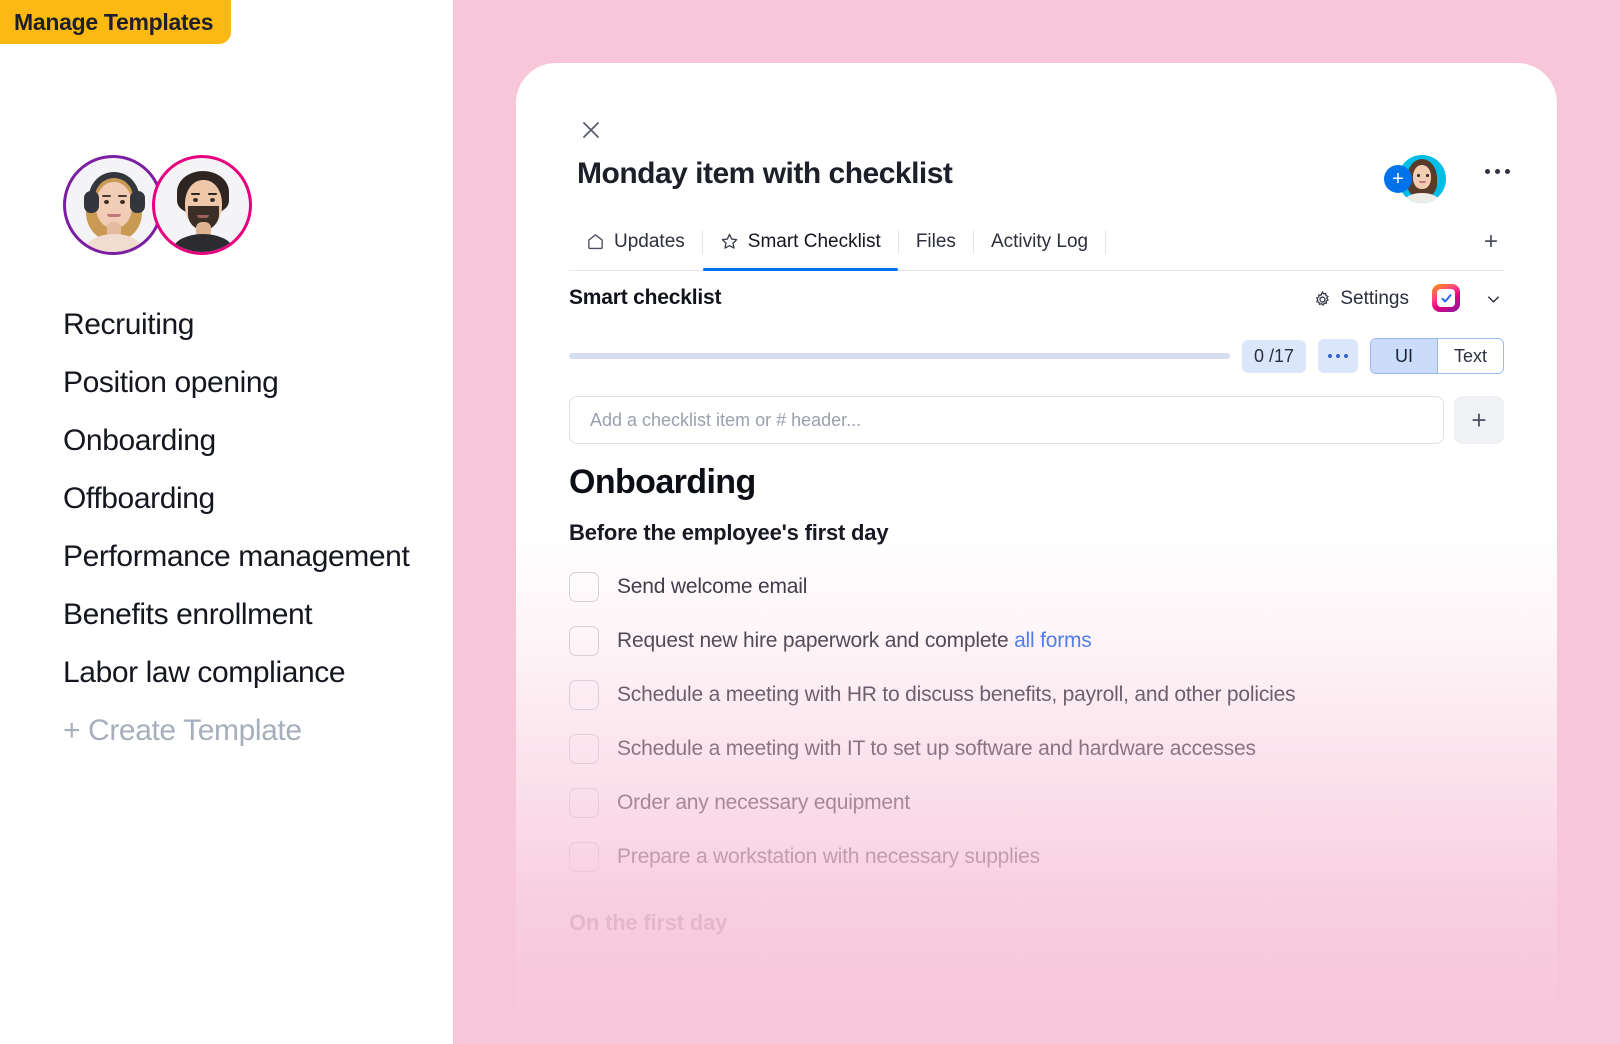  I want to click on add-tab-label: +, so click(1490, 241).